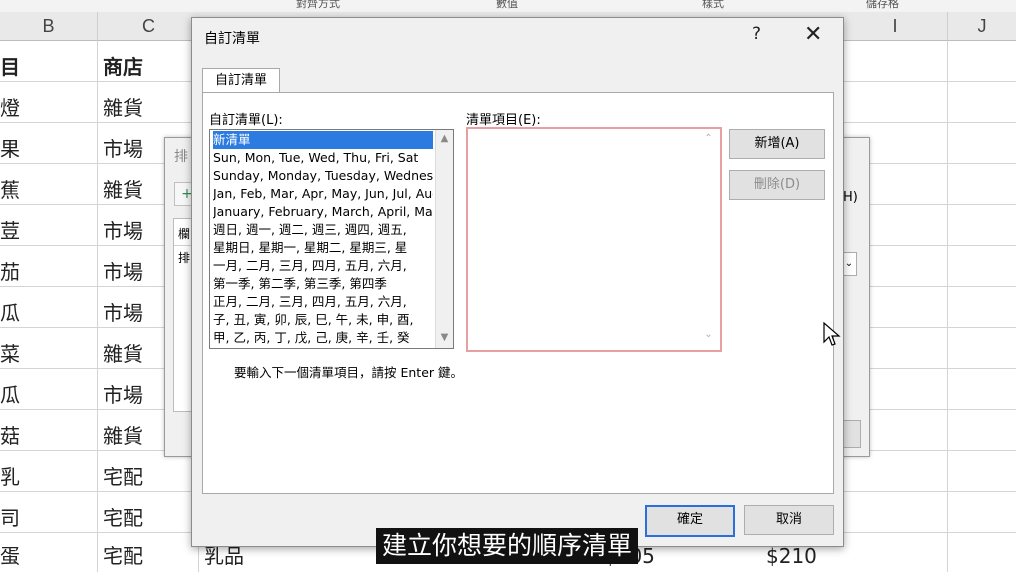 The image size is (1016, 576). Describe the element at coordinates (10, 108) in the screenshot. I see `cell-b: 燈` at that location.